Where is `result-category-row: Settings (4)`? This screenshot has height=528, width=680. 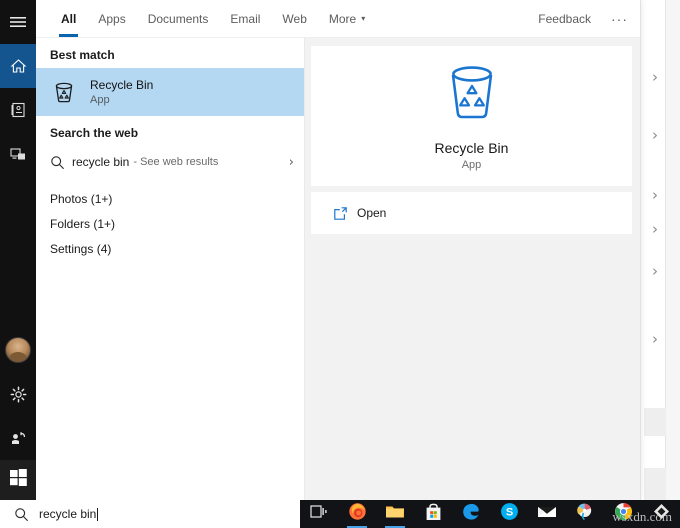 result-category-row: Settings (4) is located at coordinates (170, 248).